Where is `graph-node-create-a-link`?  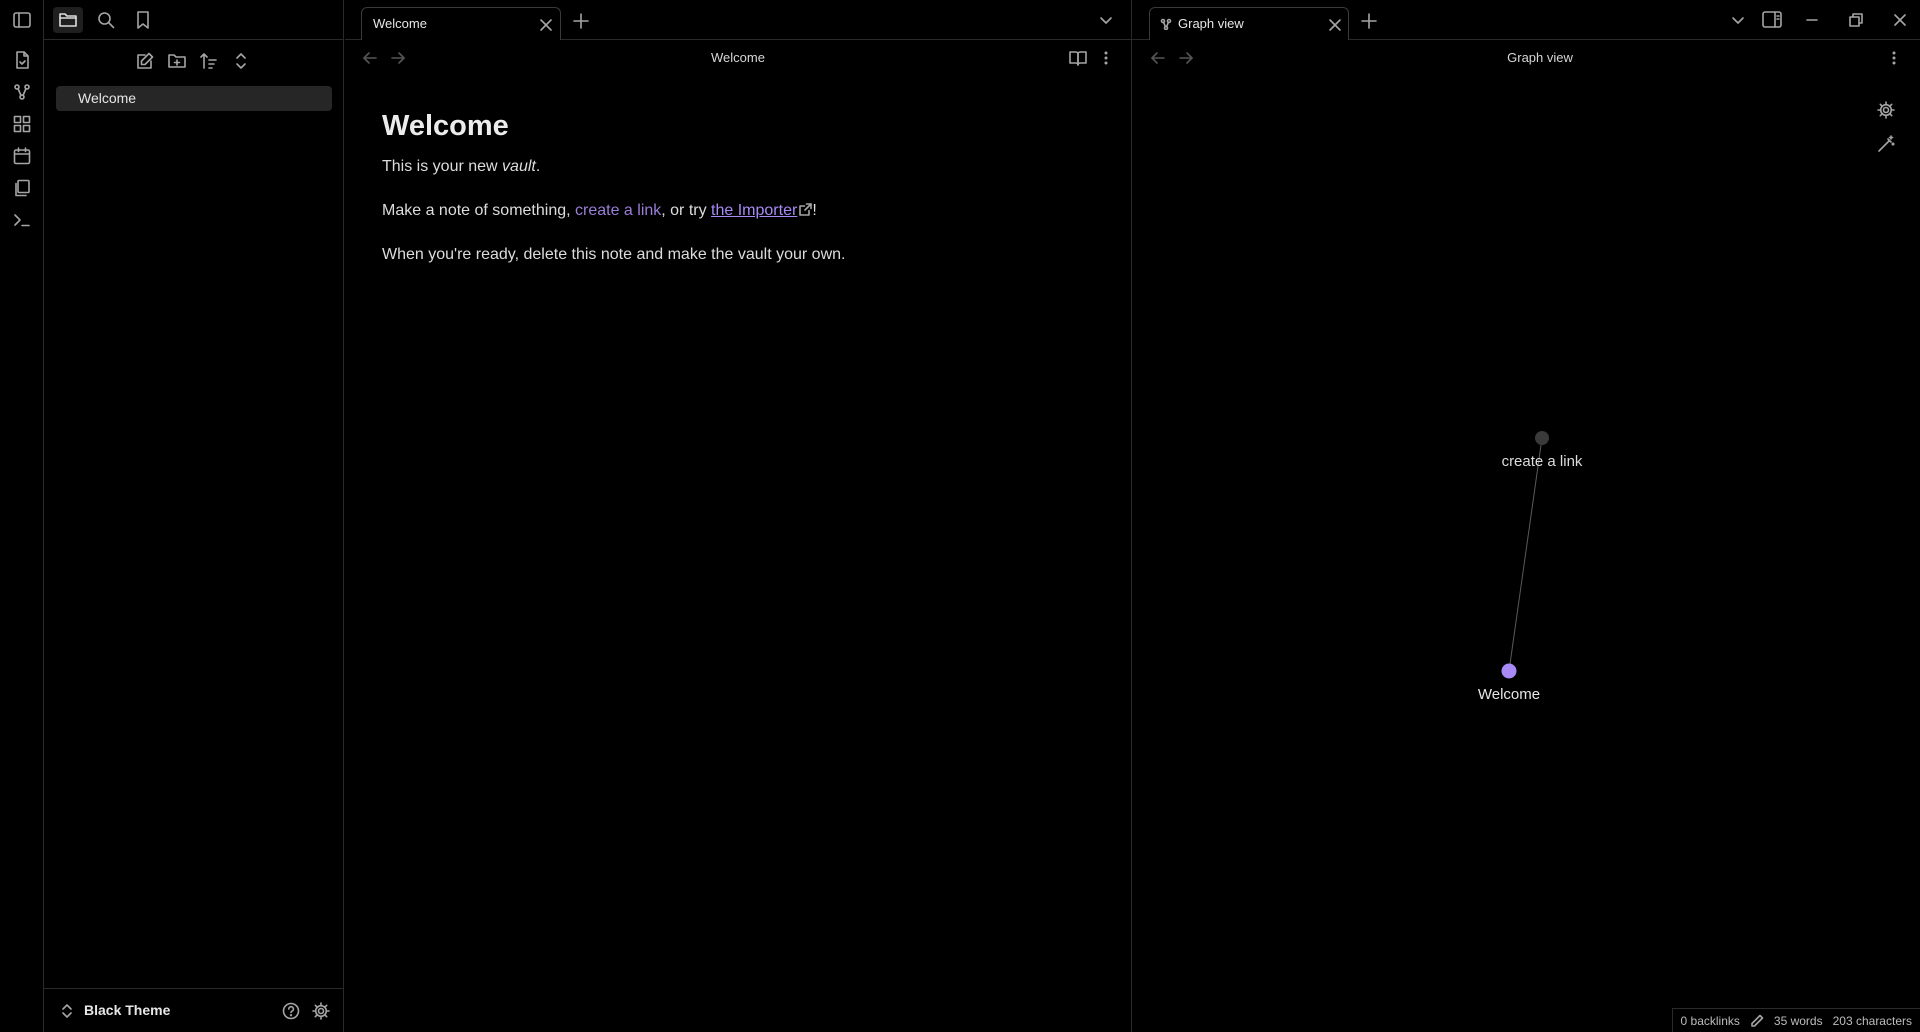 graph-node-create-a-link is located at coordinates (1542, 438).